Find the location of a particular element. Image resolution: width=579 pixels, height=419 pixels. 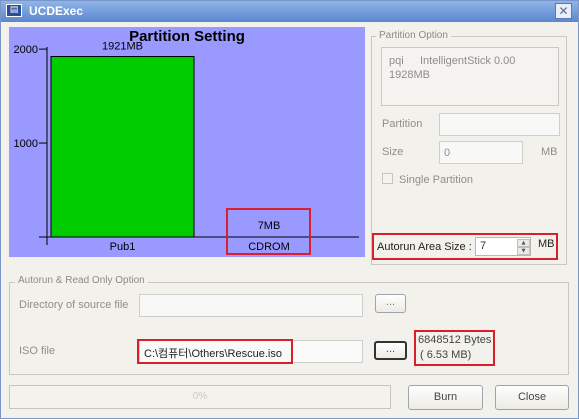

size-label: Size is located at coordinates (393, 152).